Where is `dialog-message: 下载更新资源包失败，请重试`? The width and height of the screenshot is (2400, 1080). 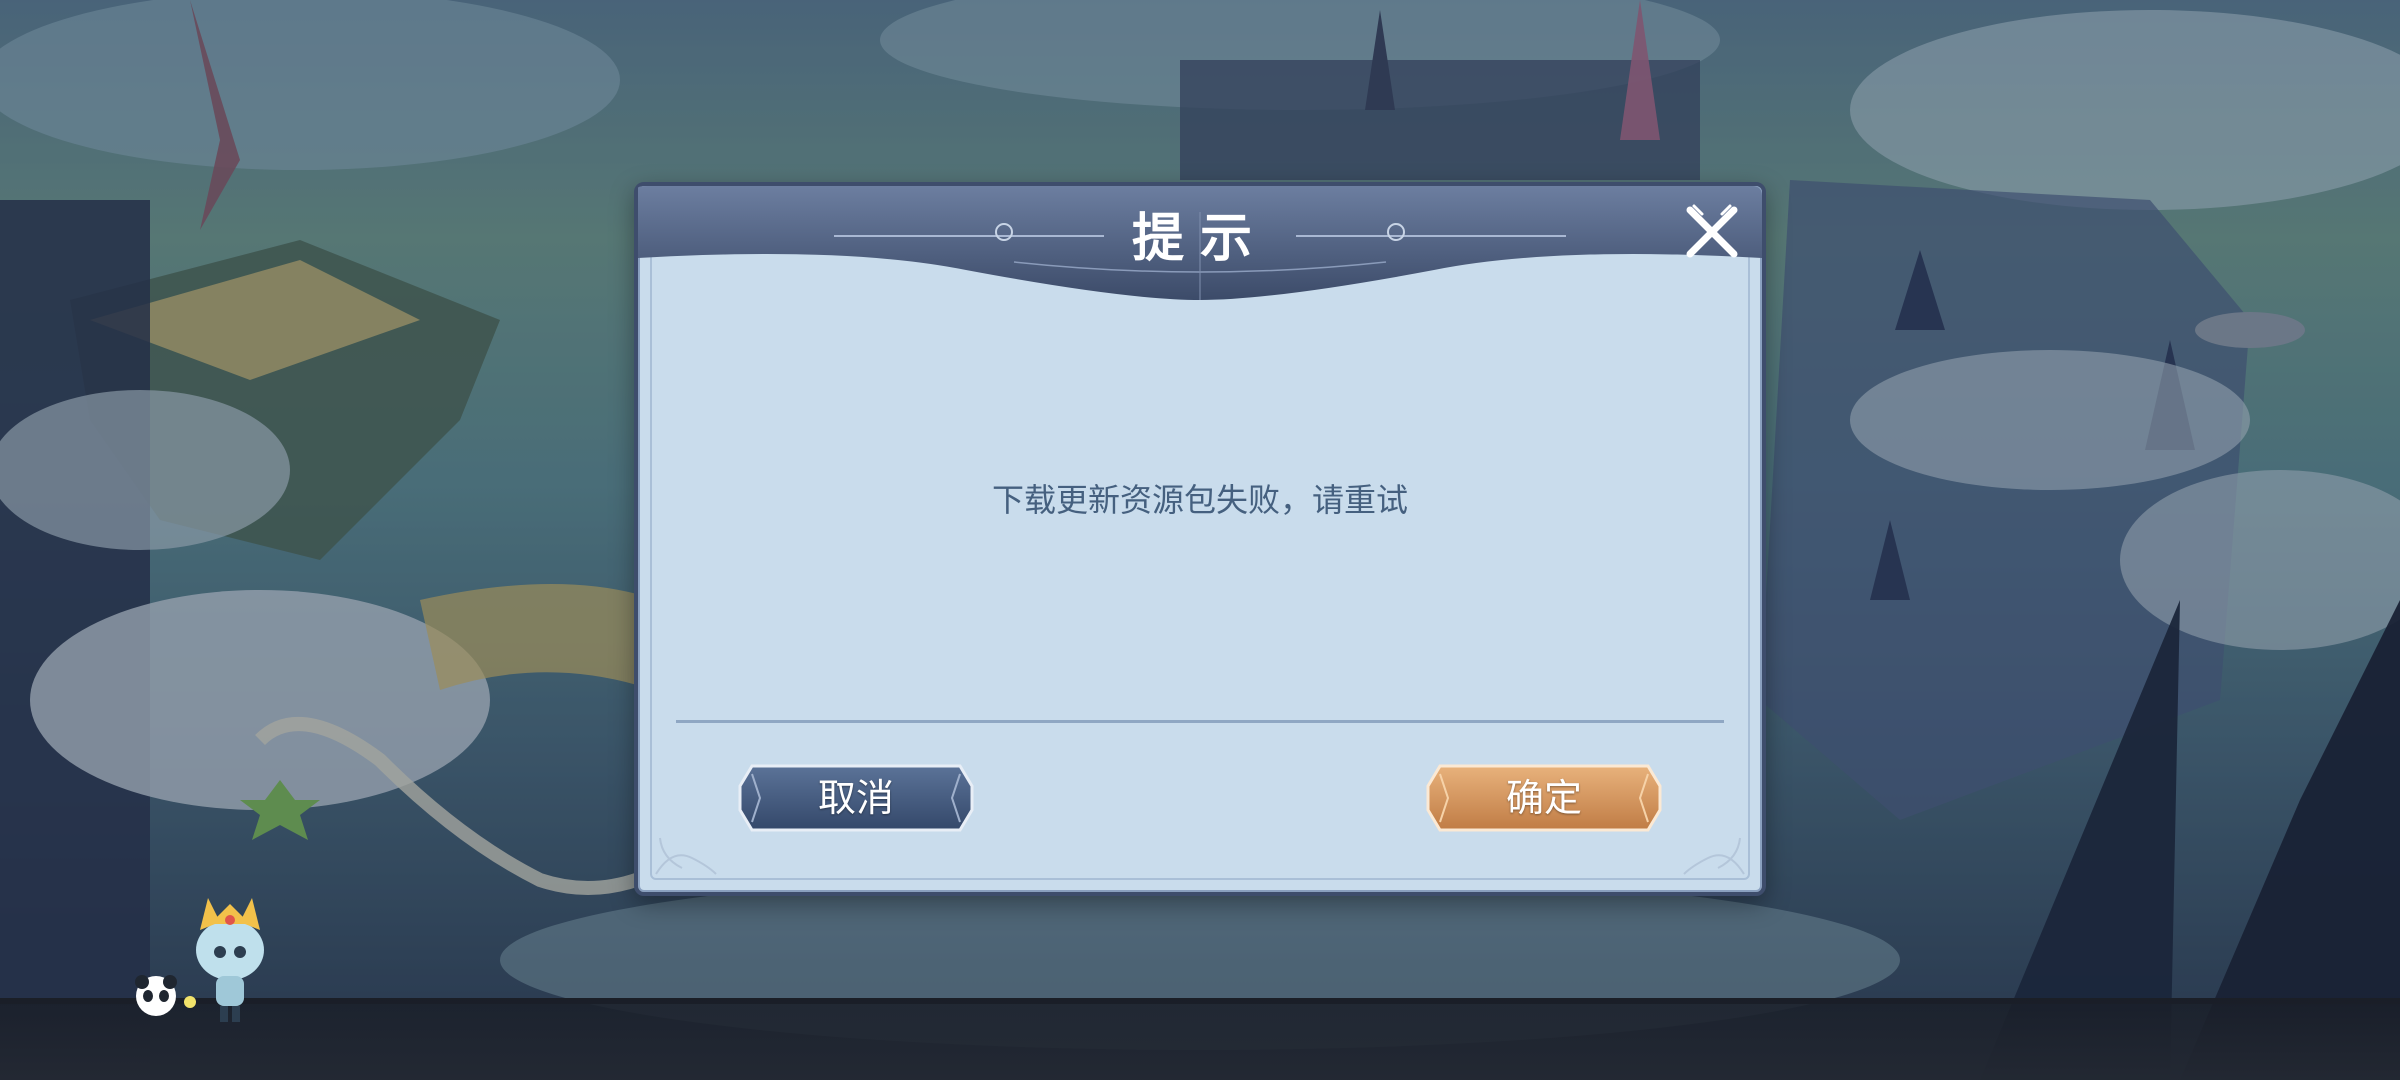 dialog-message: 下载更新资源包失败，请重试 is located at coordinates (1199, 500).